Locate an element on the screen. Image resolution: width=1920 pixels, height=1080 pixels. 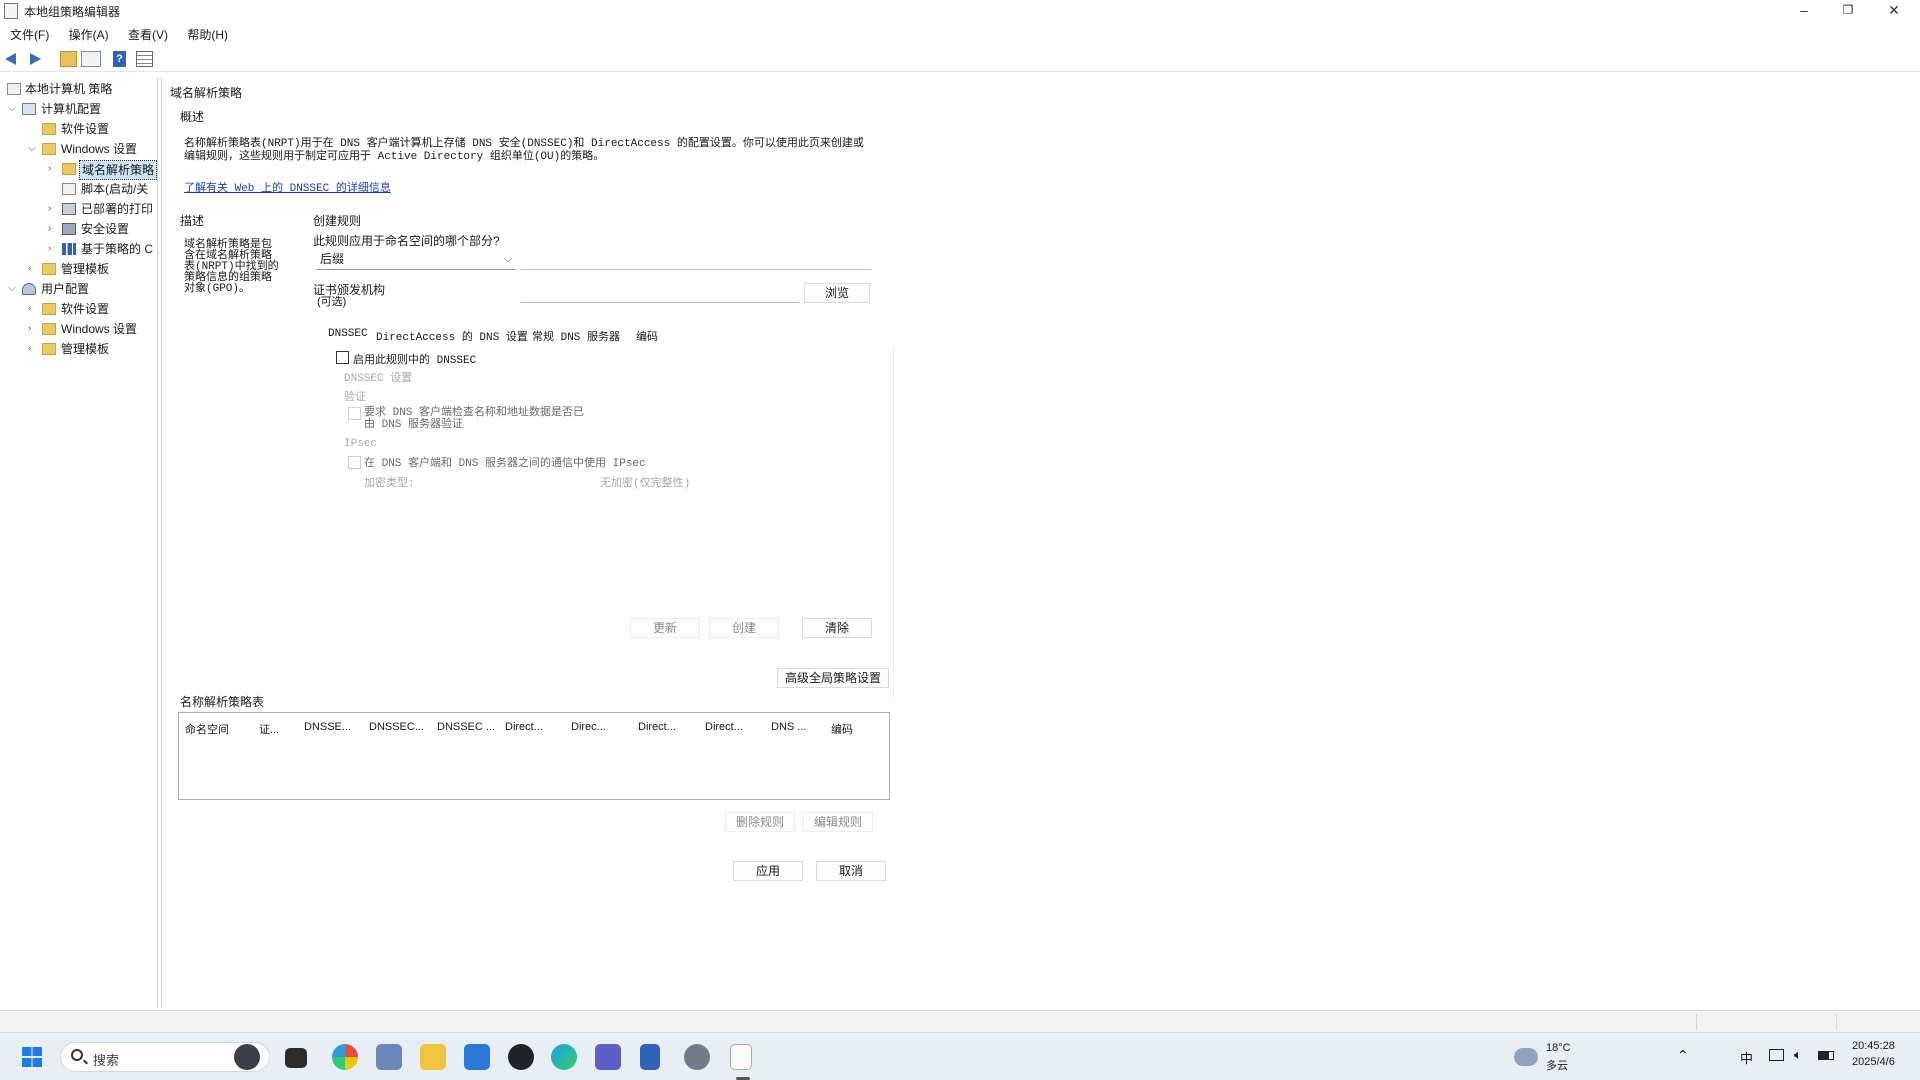
maximize-button: ❐ is located at coordinates (1848, 11).